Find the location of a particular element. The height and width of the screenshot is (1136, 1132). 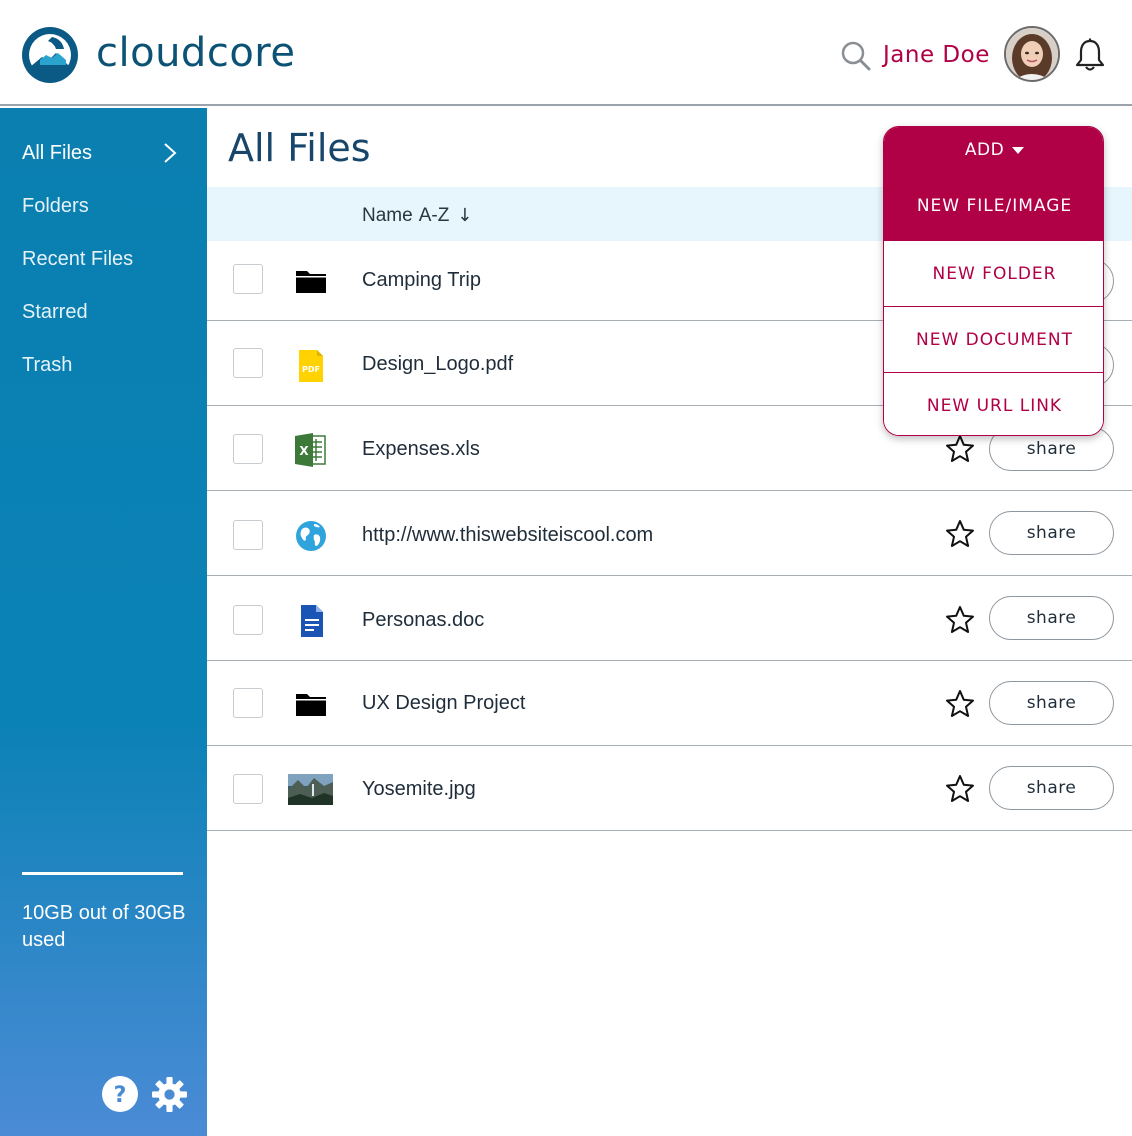

sort-order: A-Z is located at coordinates (434, 215).